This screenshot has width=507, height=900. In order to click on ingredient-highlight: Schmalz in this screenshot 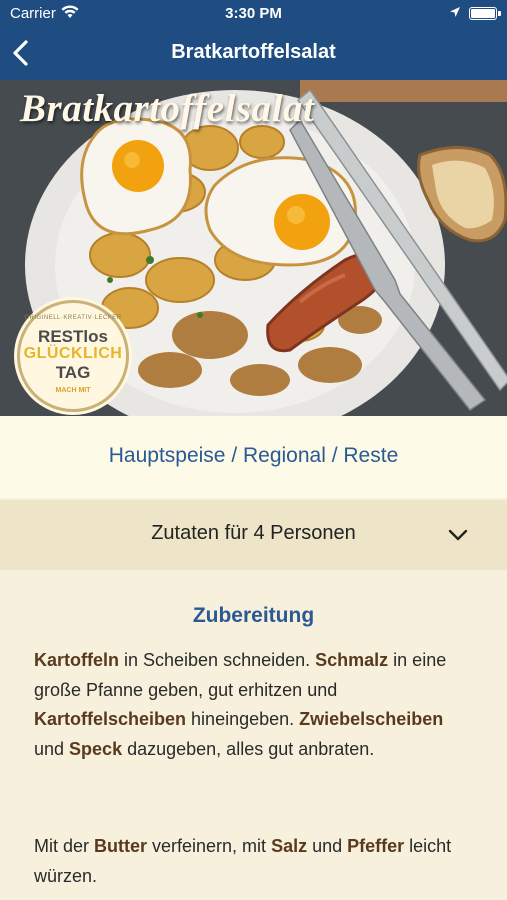, I will do `click(352, 660)`.